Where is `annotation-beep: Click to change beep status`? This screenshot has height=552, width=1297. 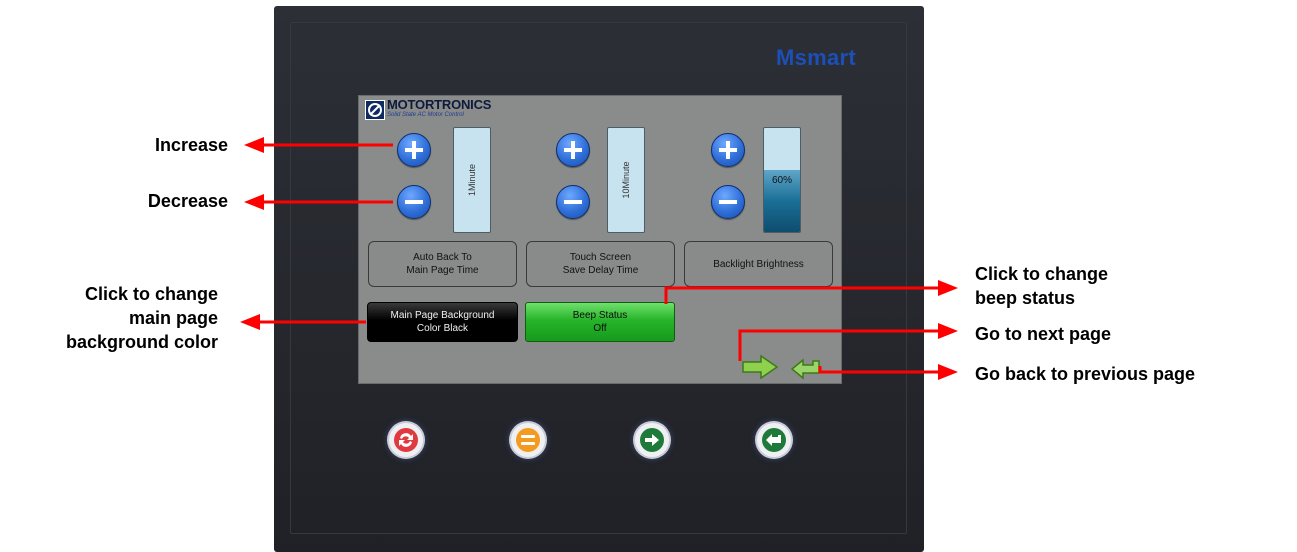 annotation-beep: Click to change beep status is located at coordinates (1042, 286).